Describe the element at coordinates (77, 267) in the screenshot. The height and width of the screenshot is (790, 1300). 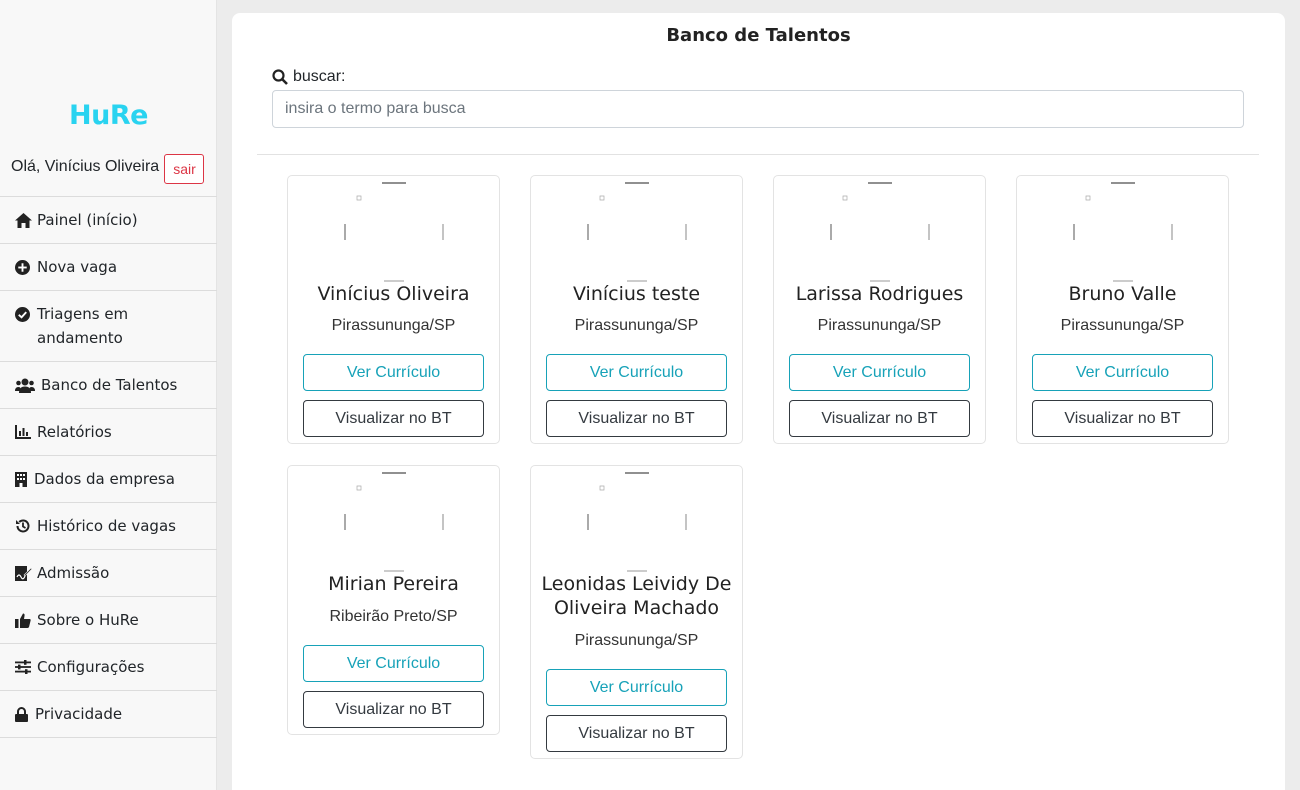
I see `sidebar-item-label: Nova vaga` at that location.